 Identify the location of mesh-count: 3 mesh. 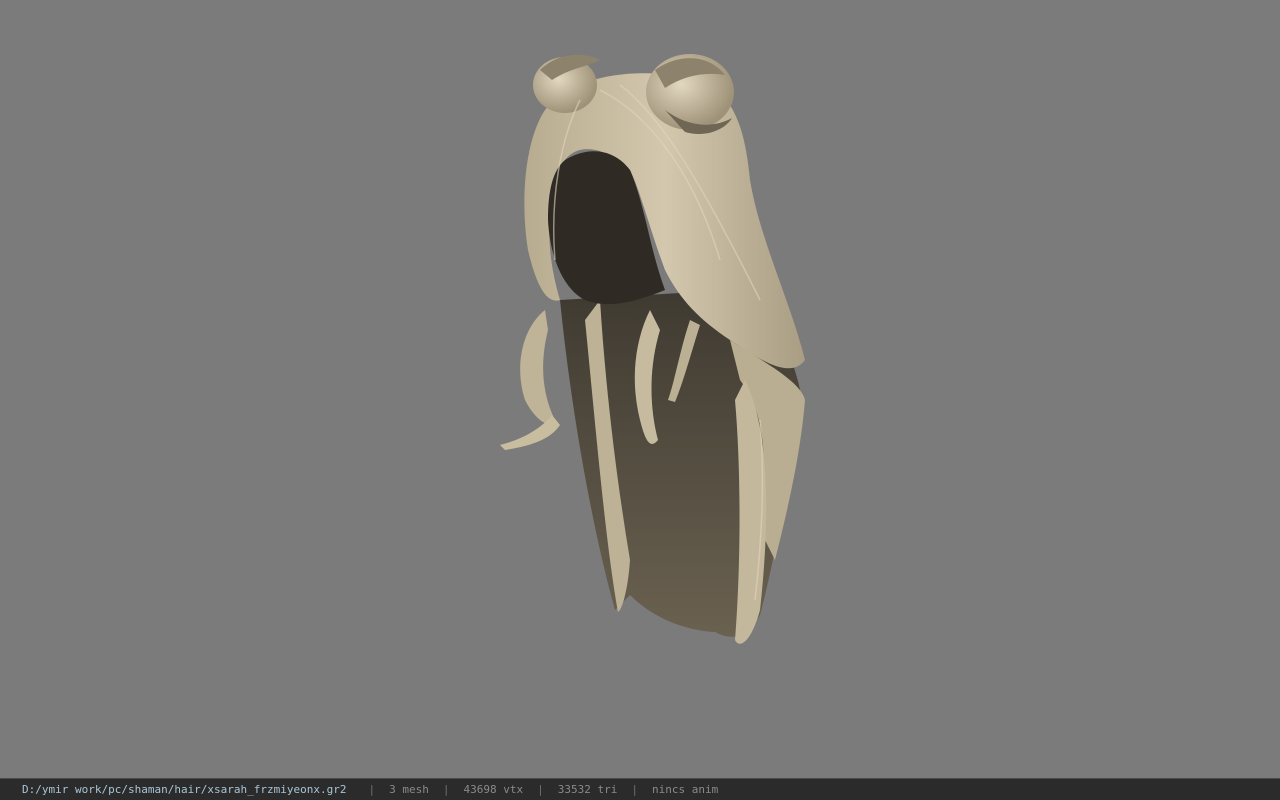
(409, 789).